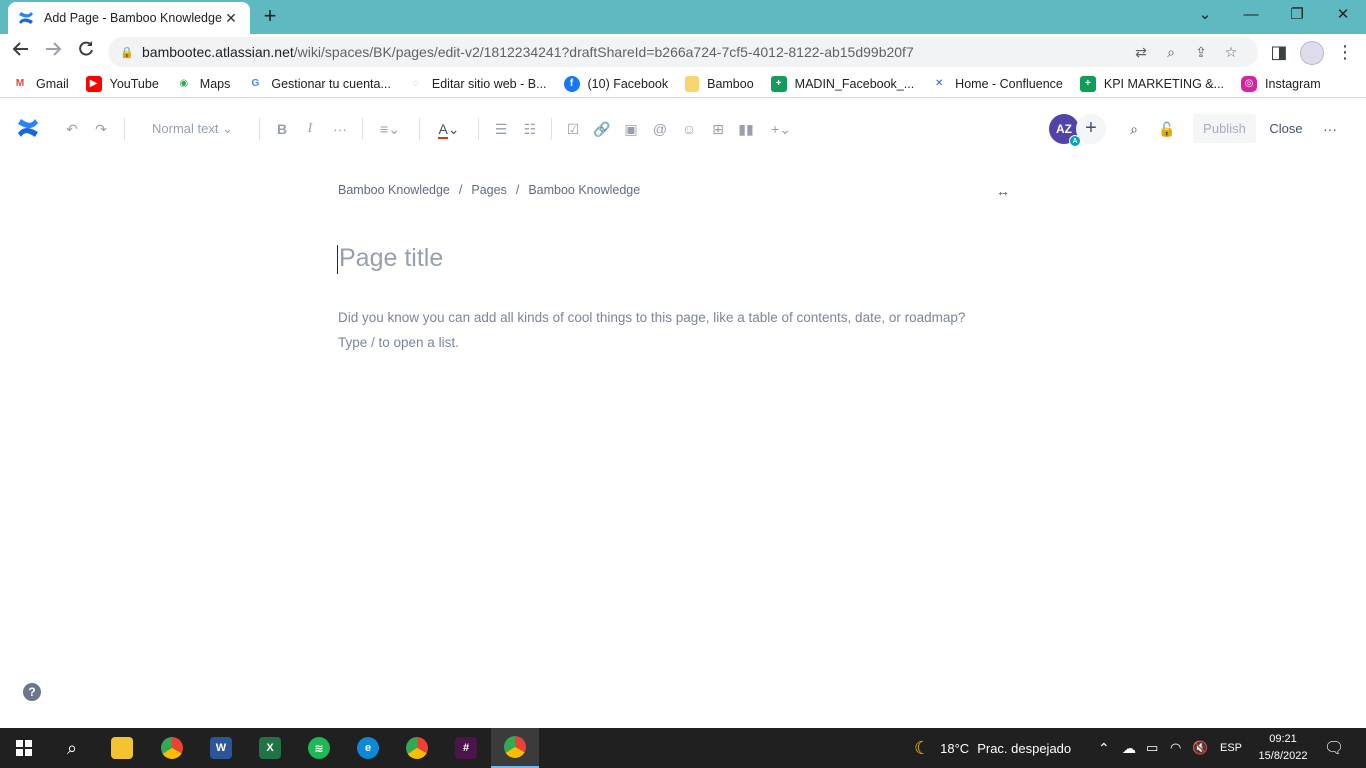 This screenshot has height=768, width=1366. I want to click on taskbar-slack: #, so click(466, 748).